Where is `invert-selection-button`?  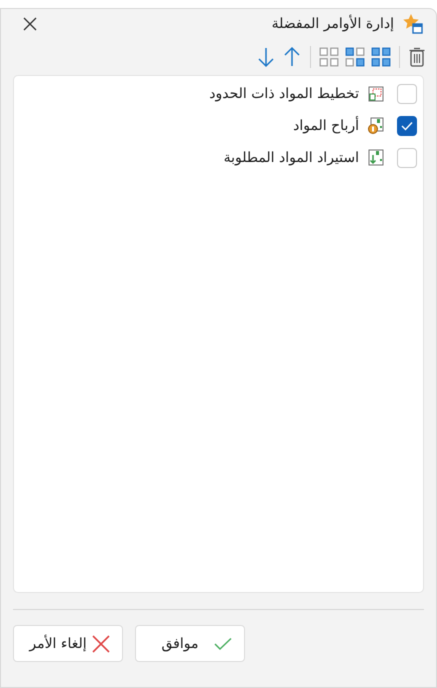
invert-selection-button is located at coordinates (355, 57).